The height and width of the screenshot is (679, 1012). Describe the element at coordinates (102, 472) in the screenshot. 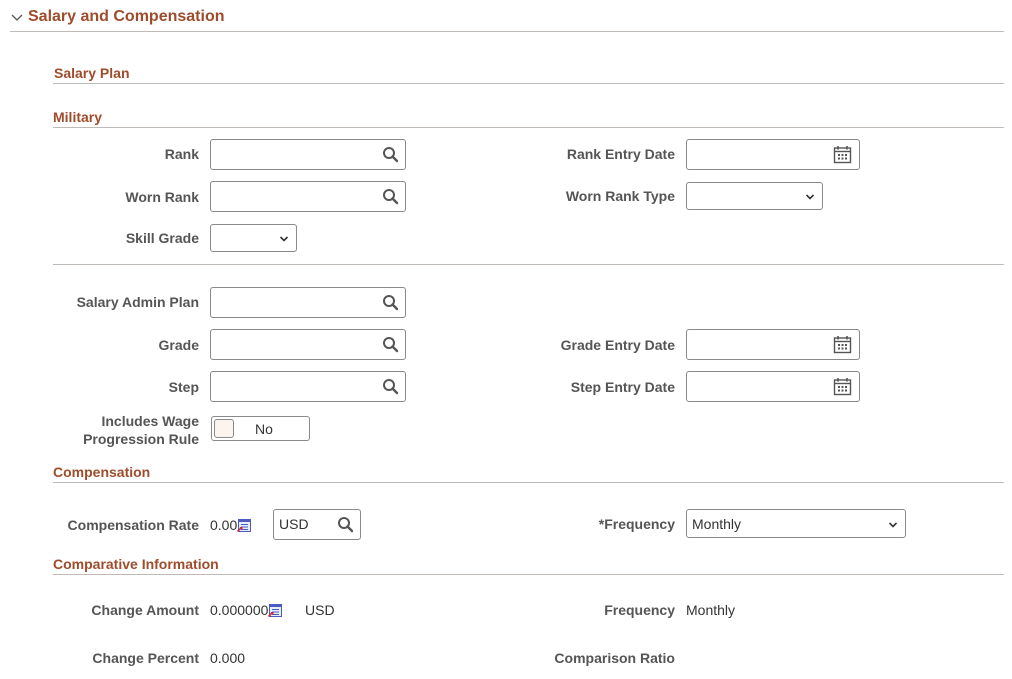

I see `group-title-compensation: Compensation` at that location.